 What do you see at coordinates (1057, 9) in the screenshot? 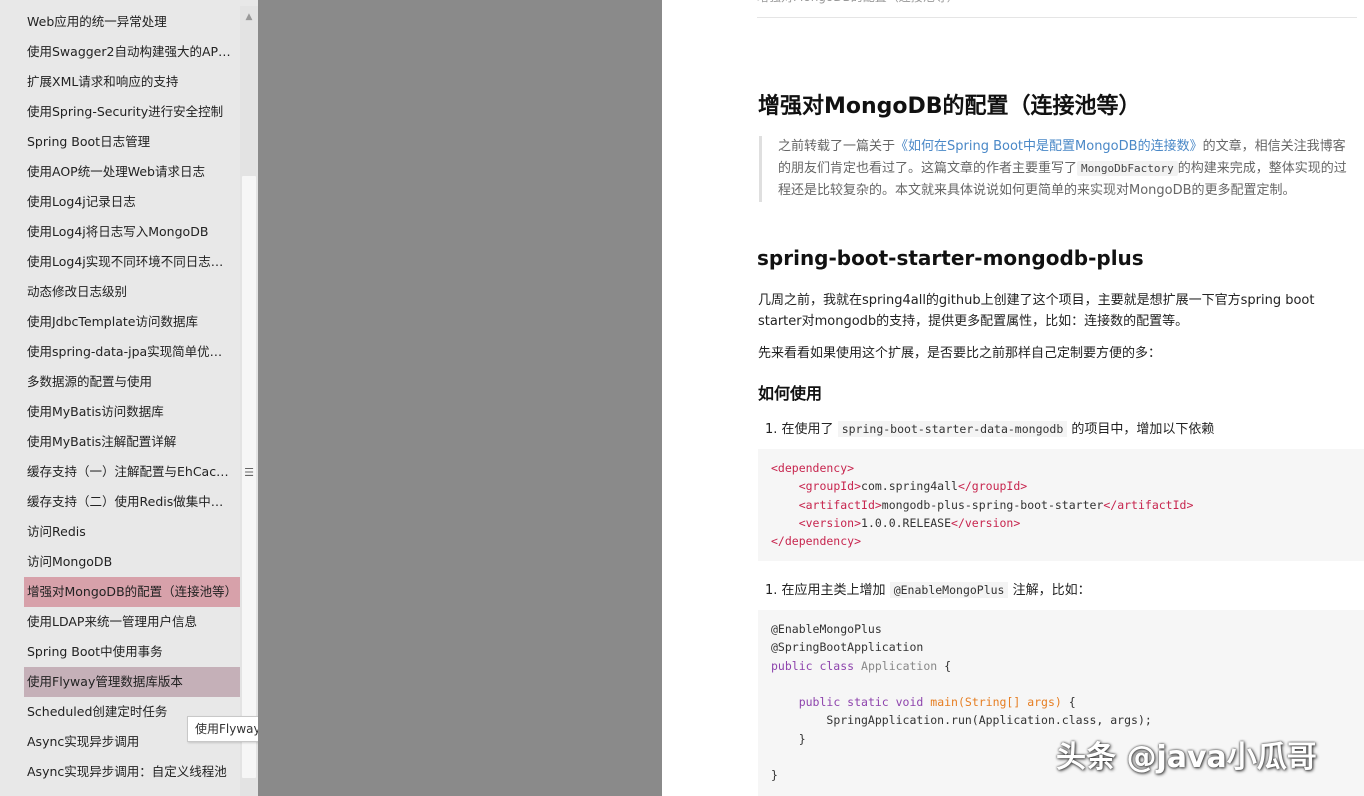
I see `breadcrumb: 增强对MongoDB的配置（连接池等）` at bounding box center [1057, 9].